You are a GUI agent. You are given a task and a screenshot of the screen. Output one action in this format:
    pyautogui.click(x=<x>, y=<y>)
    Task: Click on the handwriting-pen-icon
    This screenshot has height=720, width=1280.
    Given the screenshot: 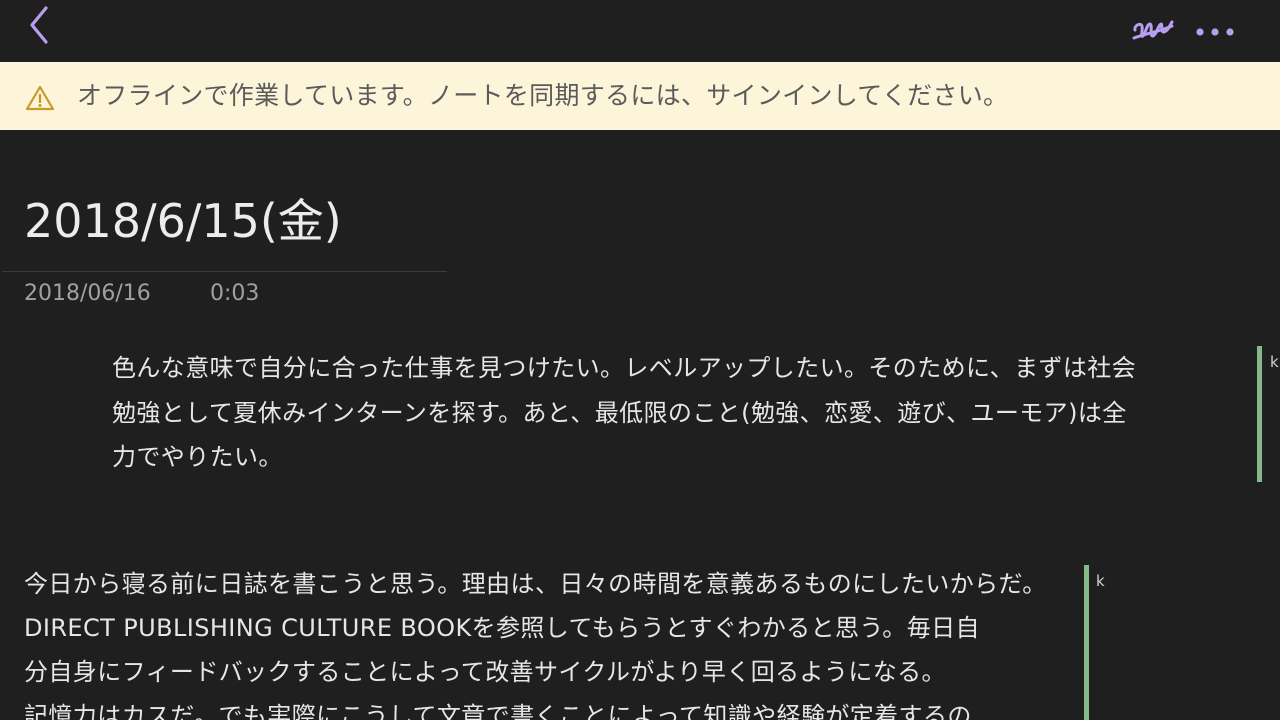 What is the action you would take?
    pyautogui.click(x=1153, y=30)
    